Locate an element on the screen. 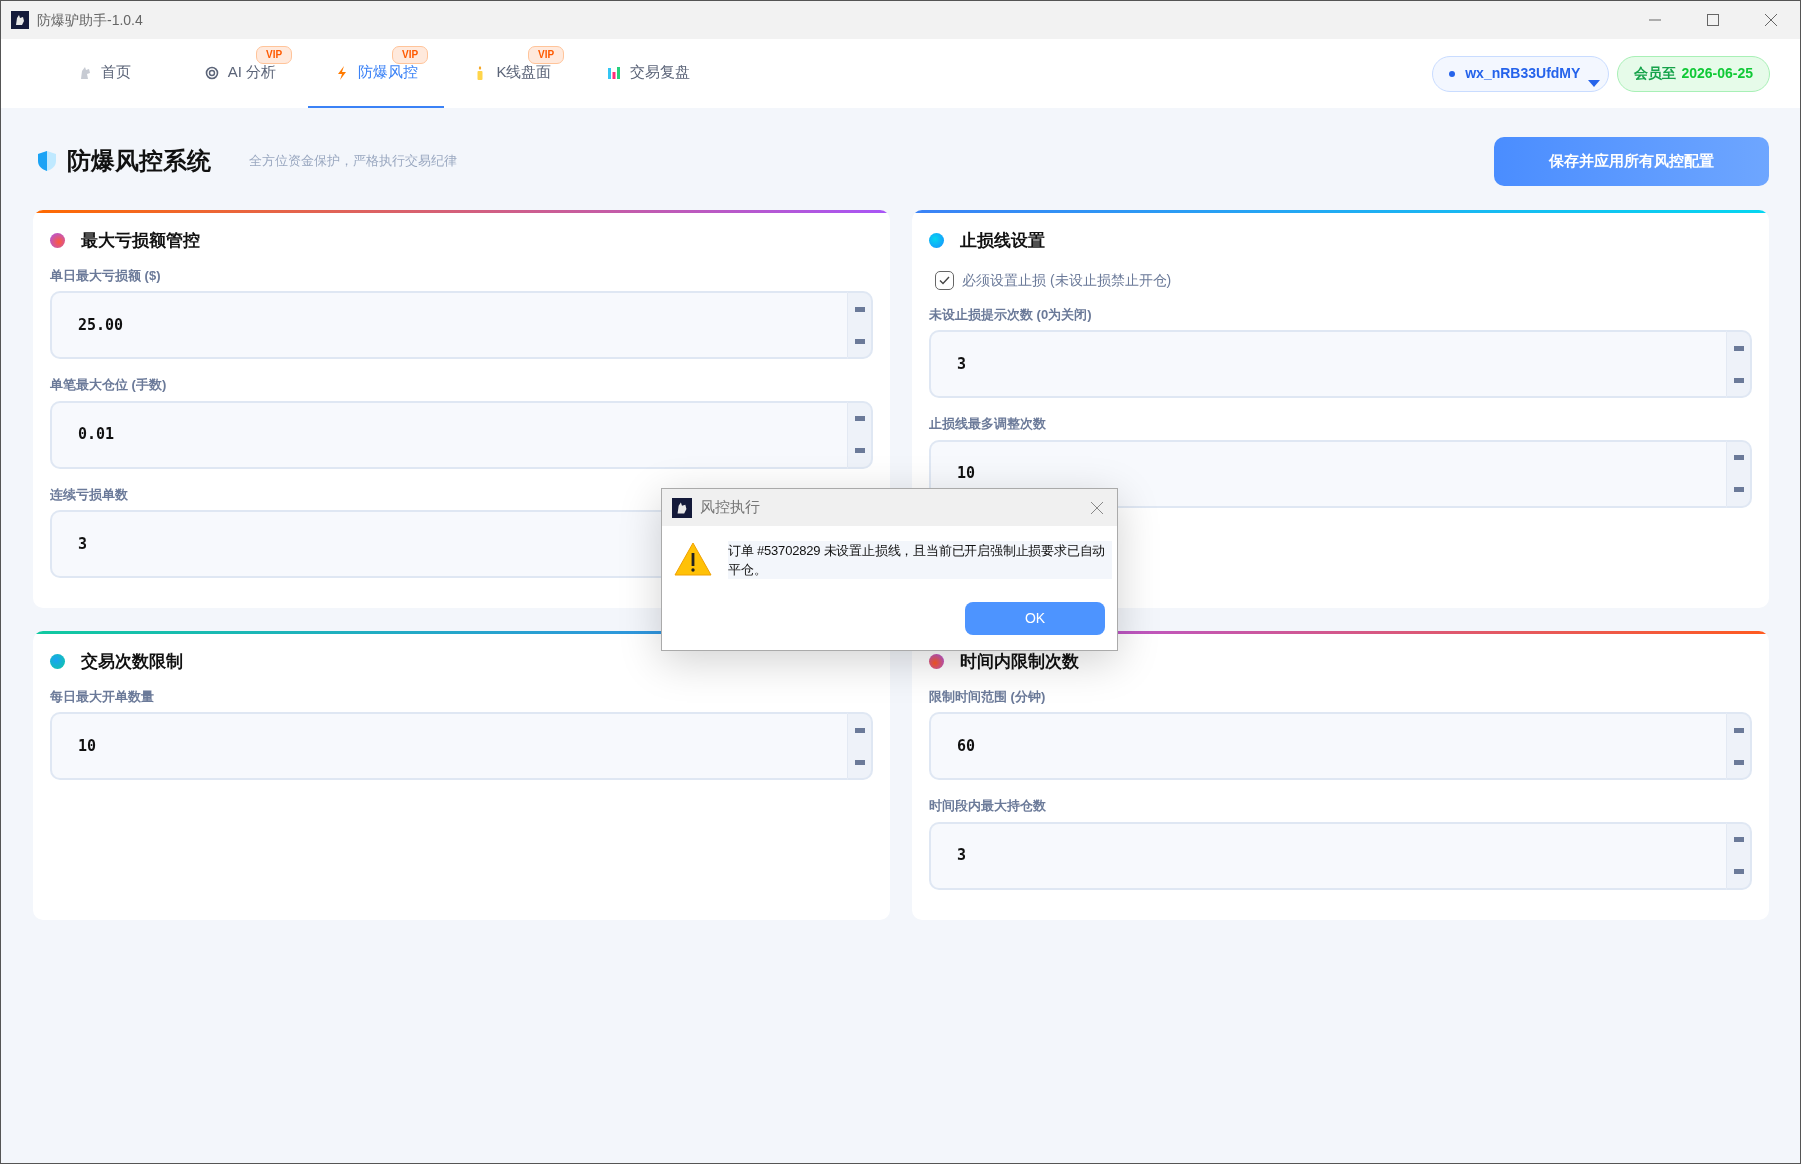  field-label: 限制时间范围 (分钟) is located at coordinates (987, 696).